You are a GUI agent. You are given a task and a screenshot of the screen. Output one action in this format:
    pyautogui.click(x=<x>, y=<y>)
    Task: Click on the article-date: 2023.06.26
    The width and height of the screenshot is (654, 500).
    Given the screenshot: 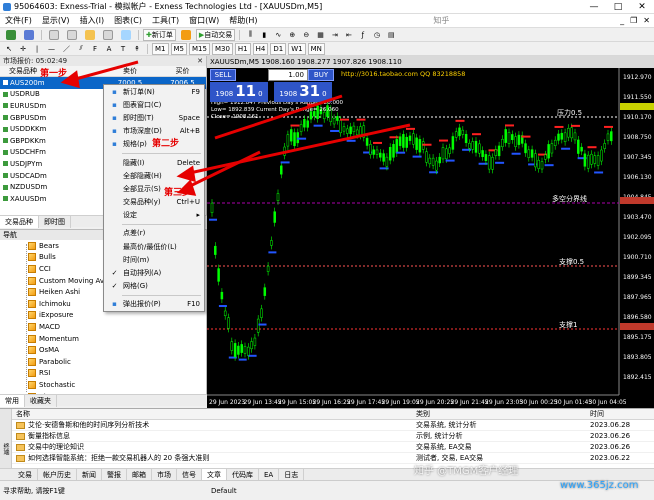 What is the action you would take?
    pyautogui.click(x=610, y=436)
    